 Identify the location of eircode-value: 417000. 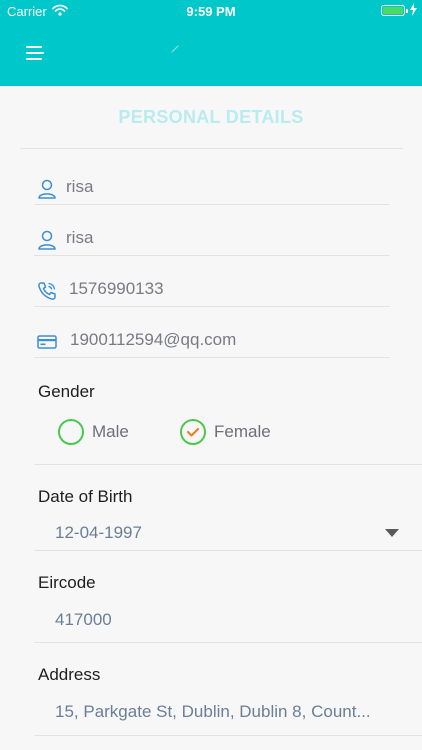
(83, 619).